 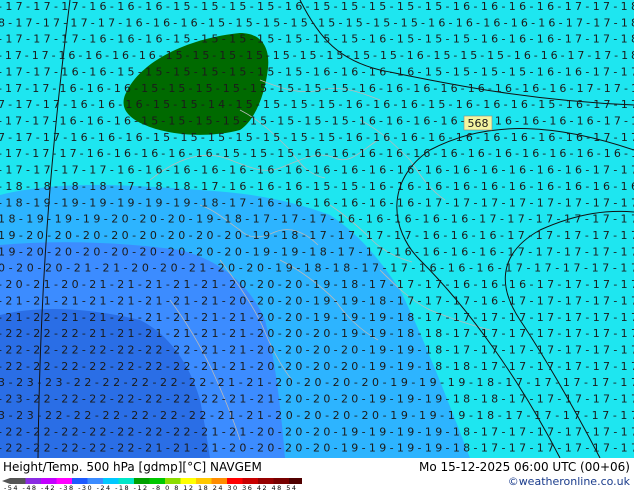 What do you see at coordinates (132, 467) in the screenshot?
I see `map-title: Height/Temp. 500 hPa [gdmp][°C] NAVGEM` at bounding box center [132, 467].